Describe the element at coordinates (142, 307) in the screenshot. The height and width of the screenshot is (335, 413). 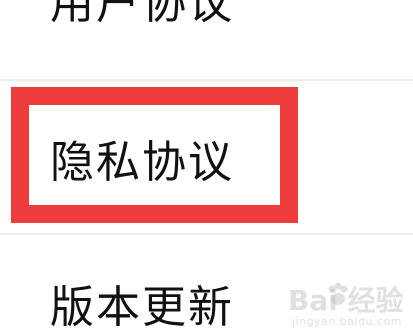
I see `menu-item-label: 版本更新` at that location.